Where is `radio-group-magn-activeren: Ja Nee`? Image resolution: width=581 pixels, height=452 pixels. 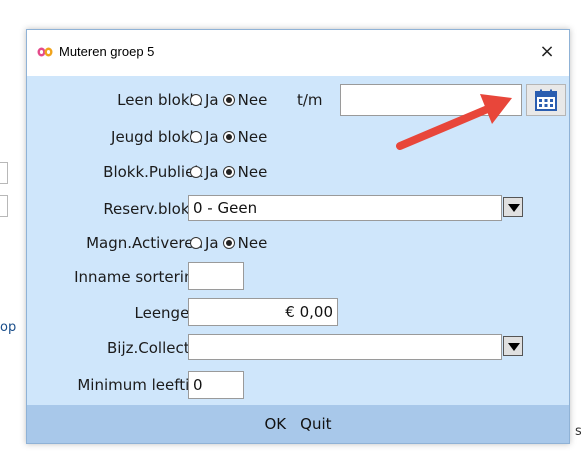 radio-group-magn-activeren: Ja Nee is located at coordinates (230, 243).